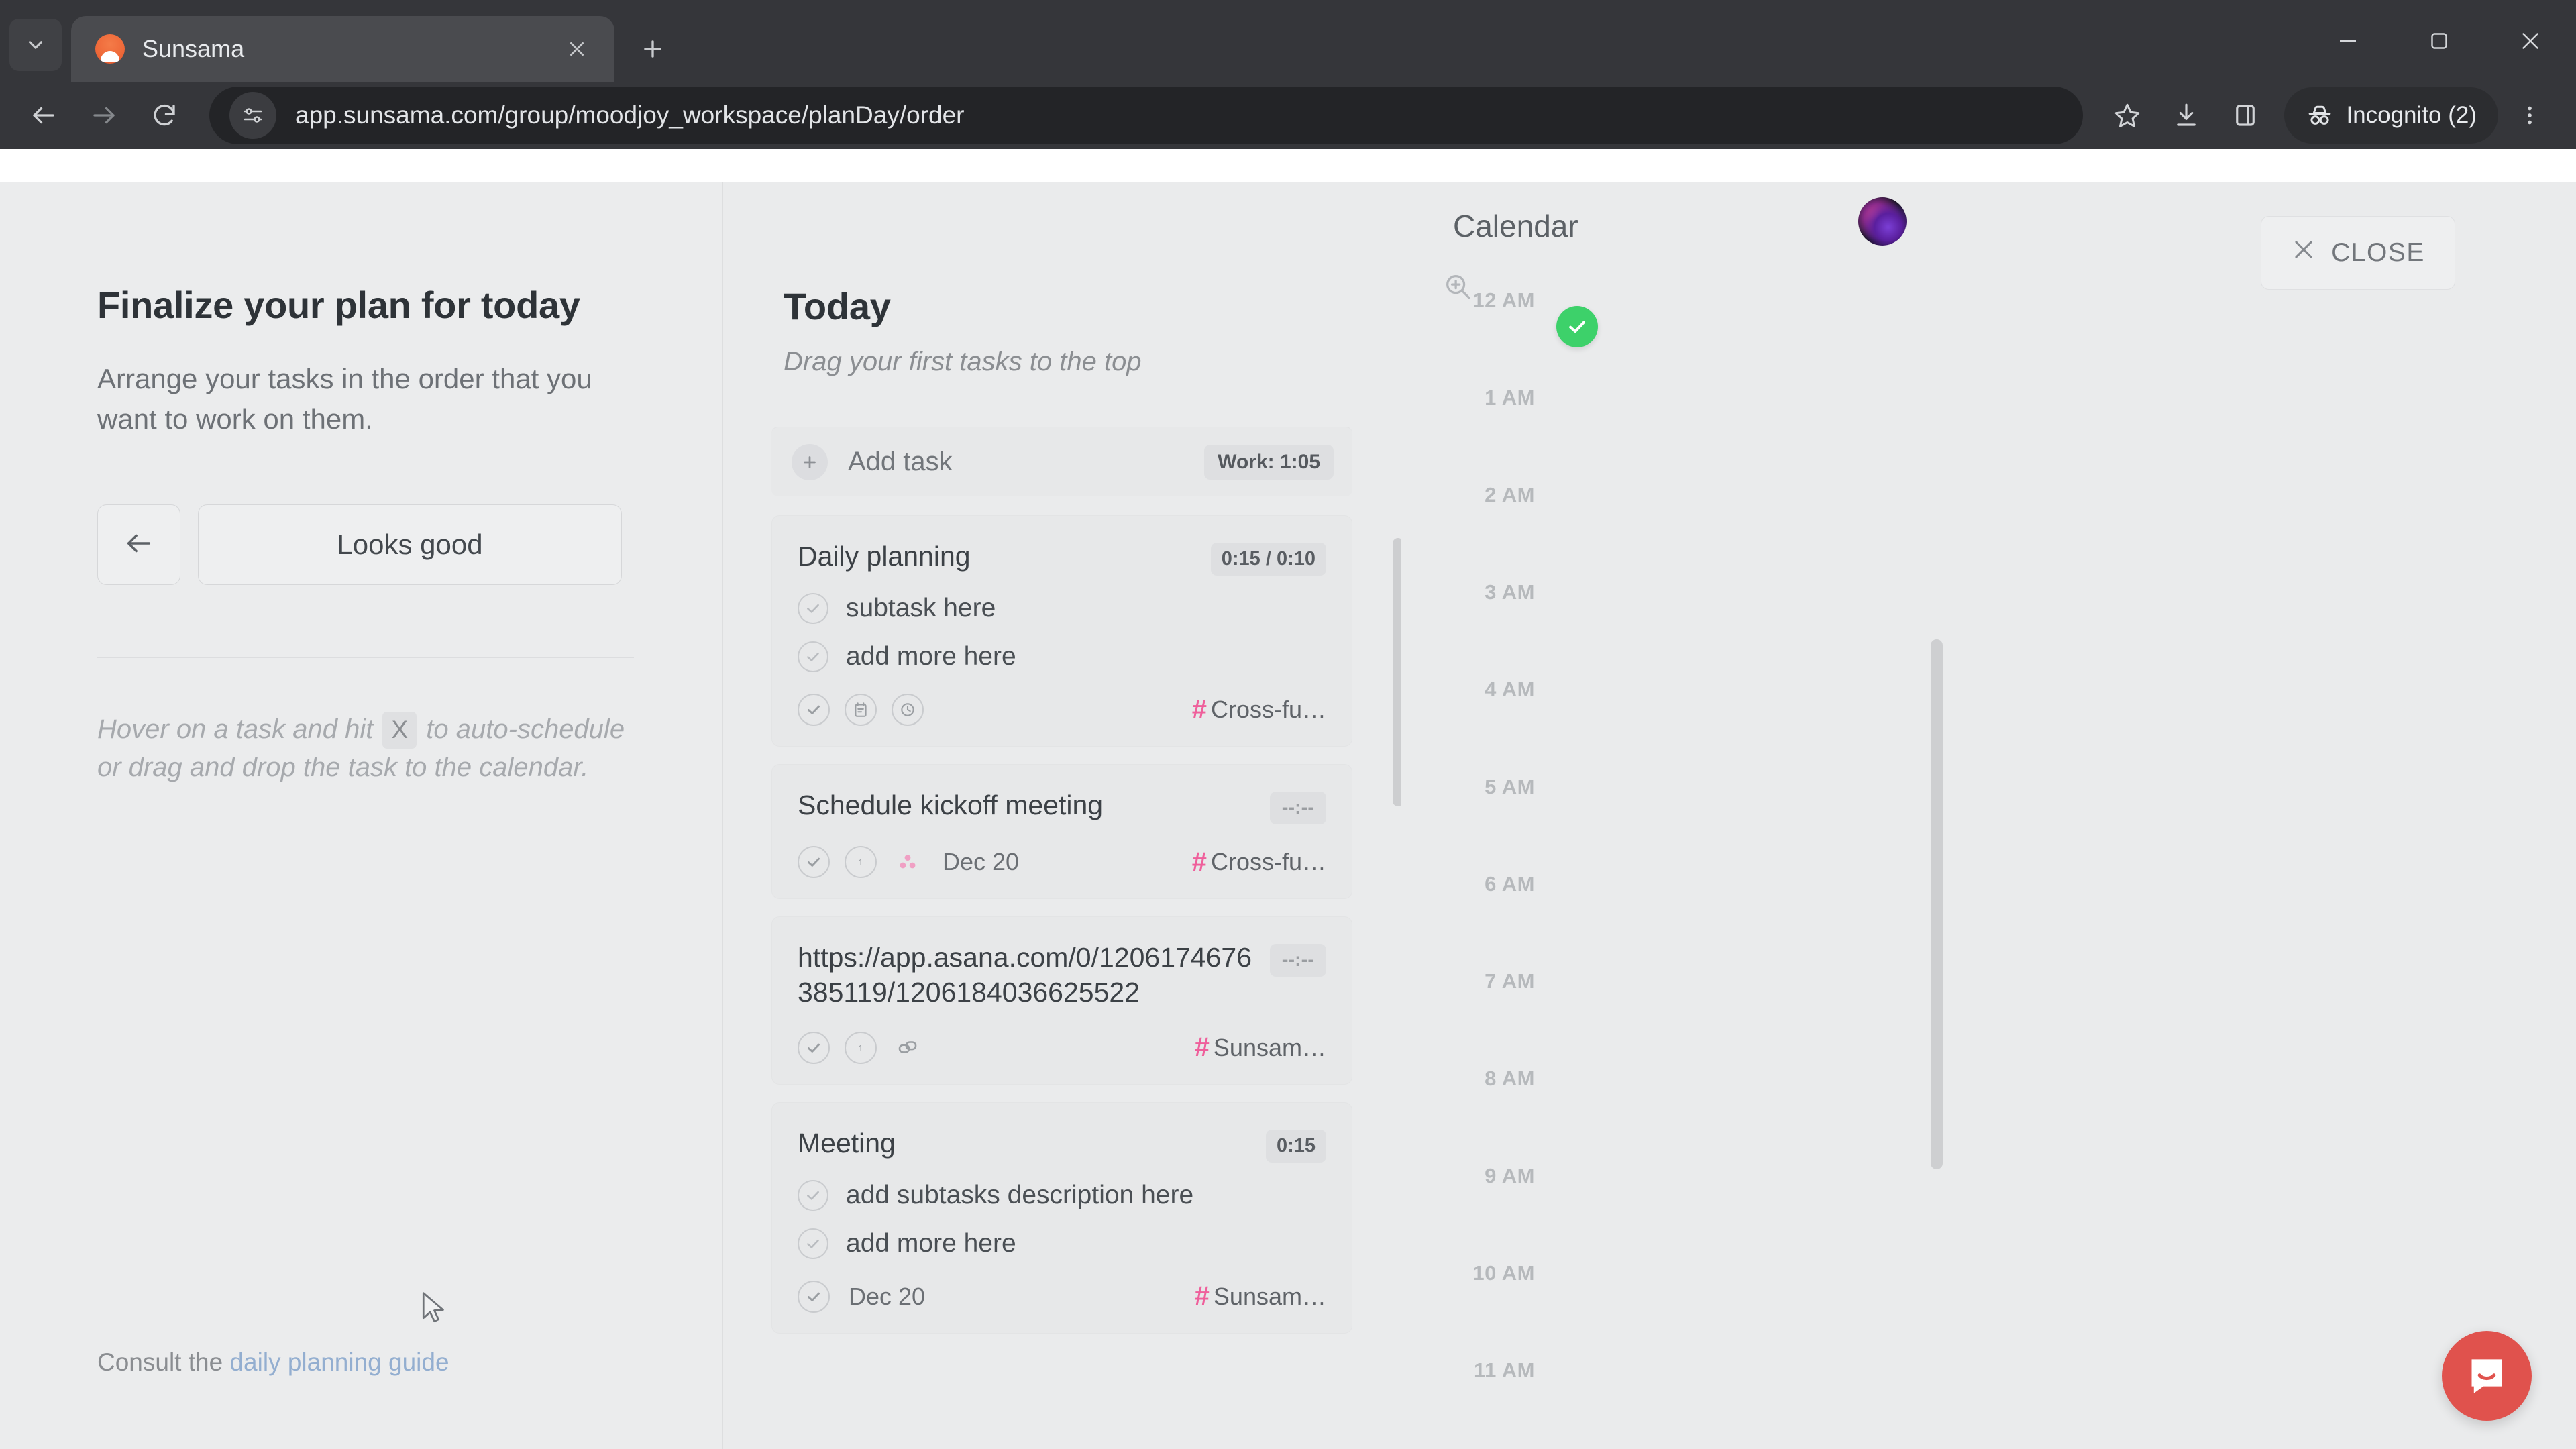  I want to click on star-icon, so click(2127, 115).